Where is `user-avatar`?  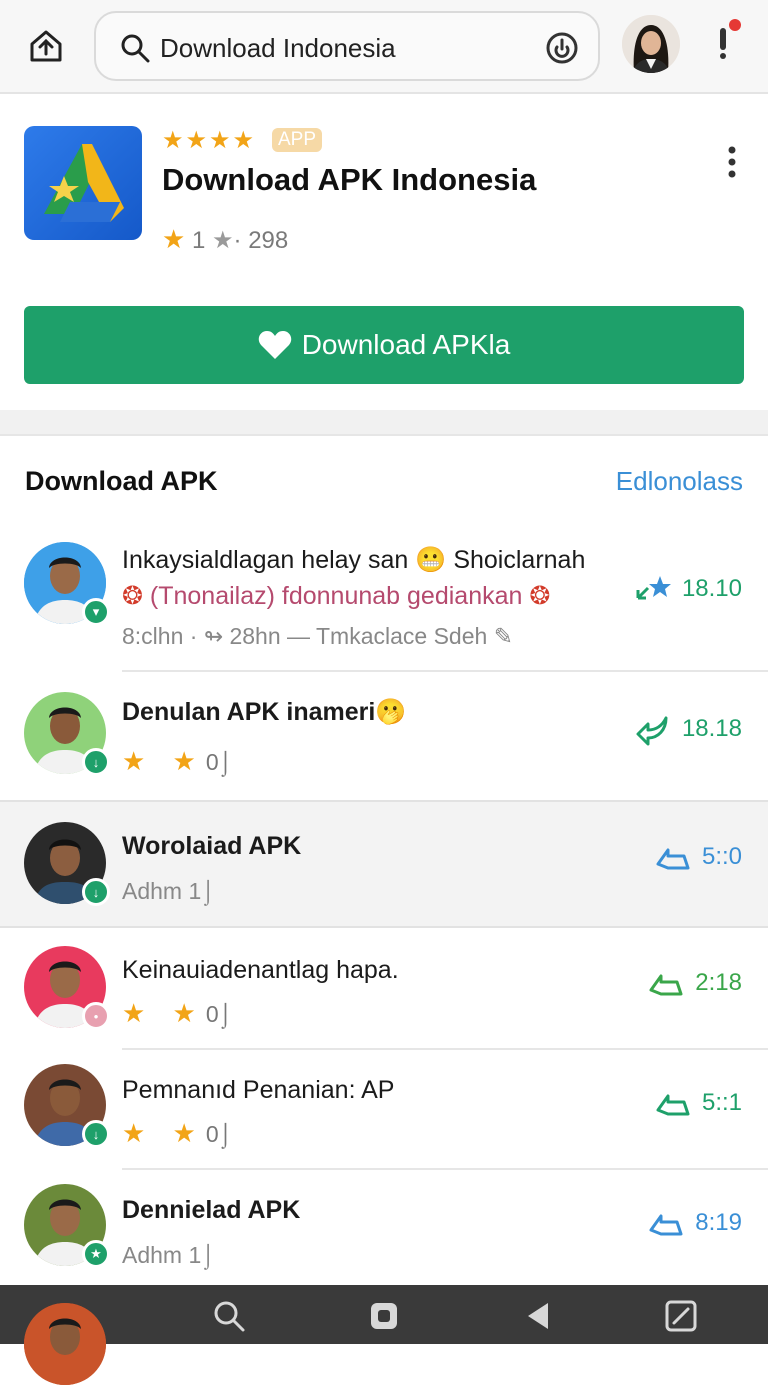 user-avatar is located at coordinates (651, 44).